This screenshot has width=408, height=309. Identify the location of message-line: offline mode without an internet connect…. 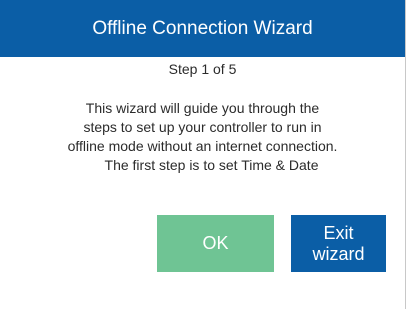
(202, 146).